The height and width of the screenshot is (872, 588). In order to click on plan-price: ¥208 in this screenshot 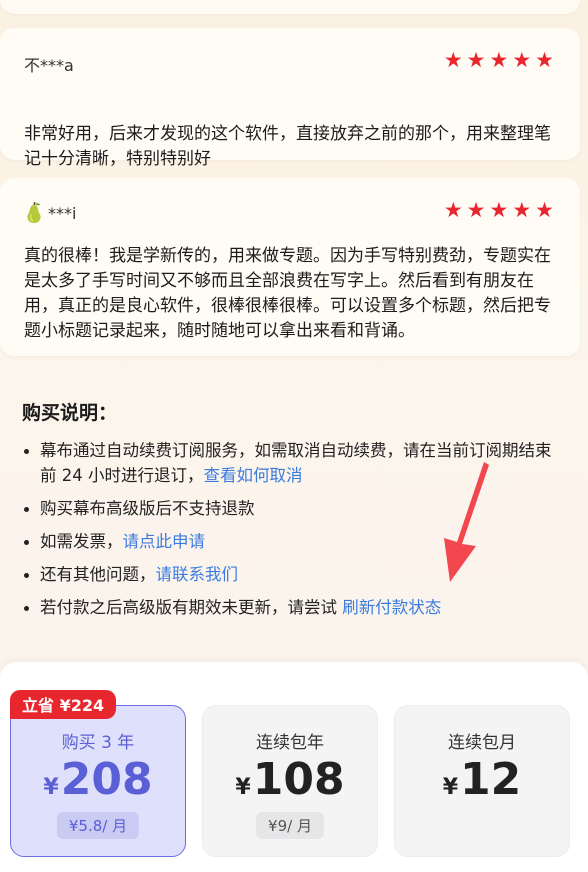, I will do `click(98, 779)`.